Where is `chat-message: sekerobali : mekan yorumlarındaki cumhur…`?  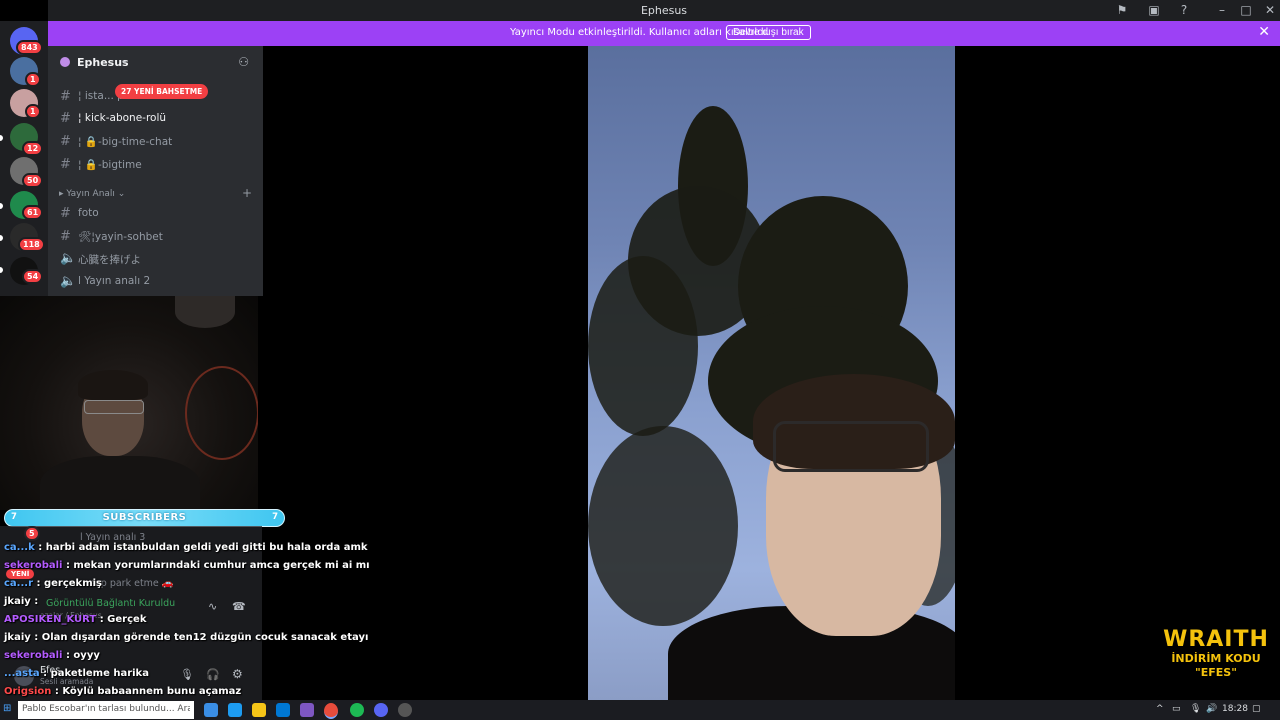
chat-message: sekerobali : mekan yorumlarındaki cumhur… is located at coordinates (187, 565).